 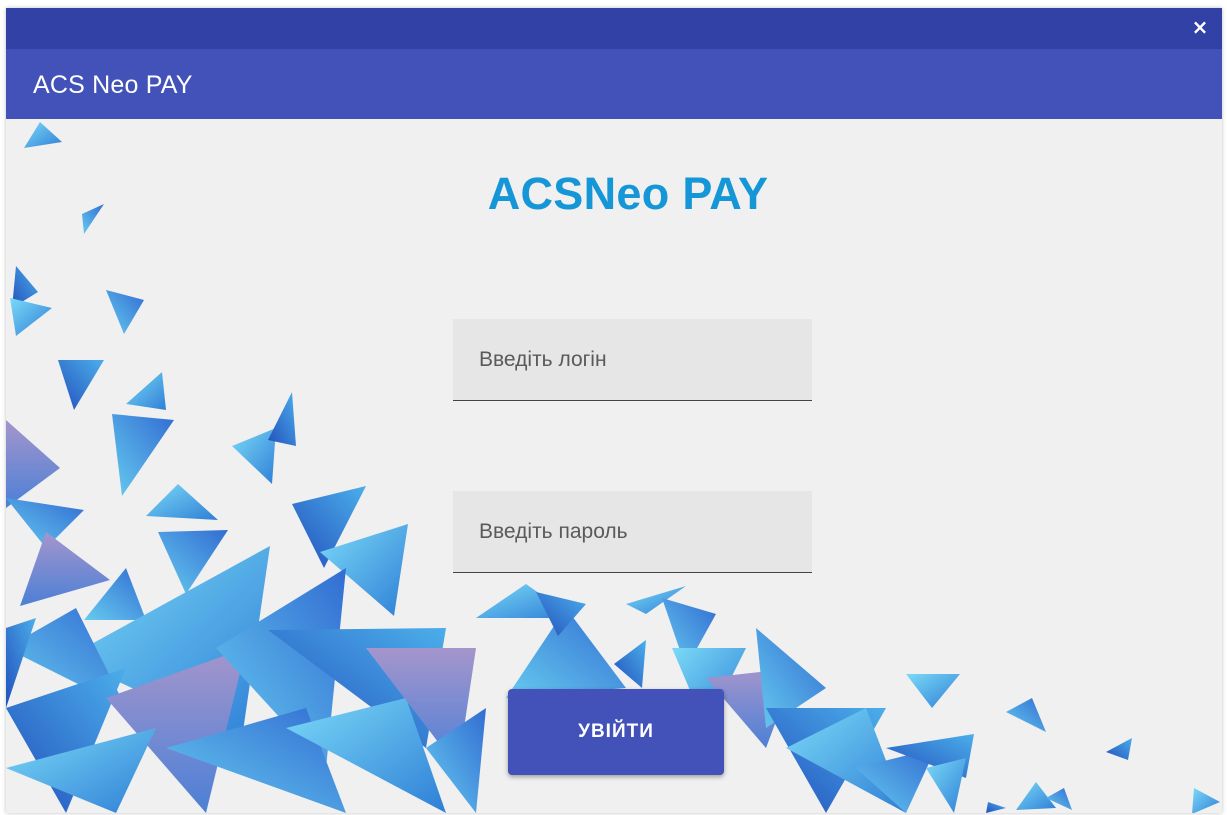 What do you see at coordinates (113, 85) in the screenshot?
I see `app-title: ACS Neo PAY` at bounding box center [113, 85].